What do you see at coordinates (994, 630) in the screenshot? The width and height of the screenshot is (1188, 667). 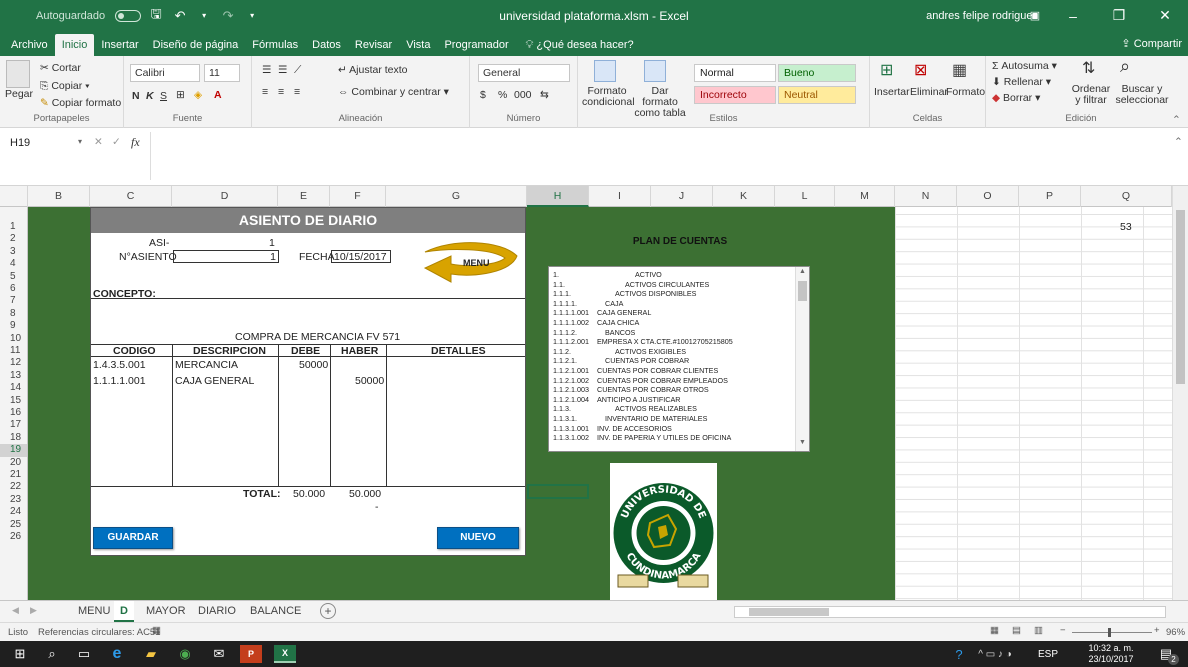 I see `normal-view-icon: ▦` at bounding box center [994, 630].